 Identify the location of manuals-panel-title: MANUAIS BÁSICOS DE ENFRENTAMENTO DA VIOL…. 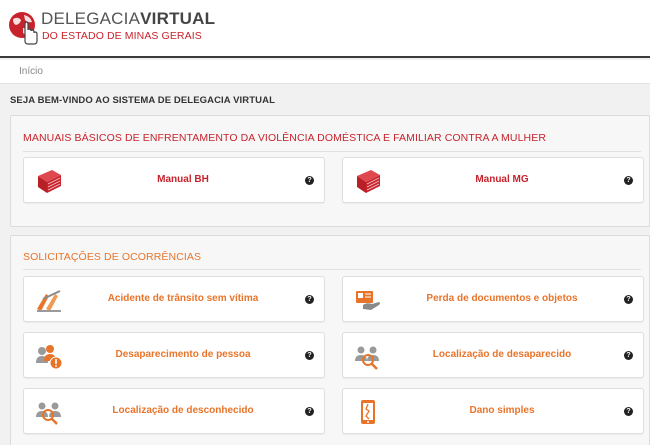
(284, 138).